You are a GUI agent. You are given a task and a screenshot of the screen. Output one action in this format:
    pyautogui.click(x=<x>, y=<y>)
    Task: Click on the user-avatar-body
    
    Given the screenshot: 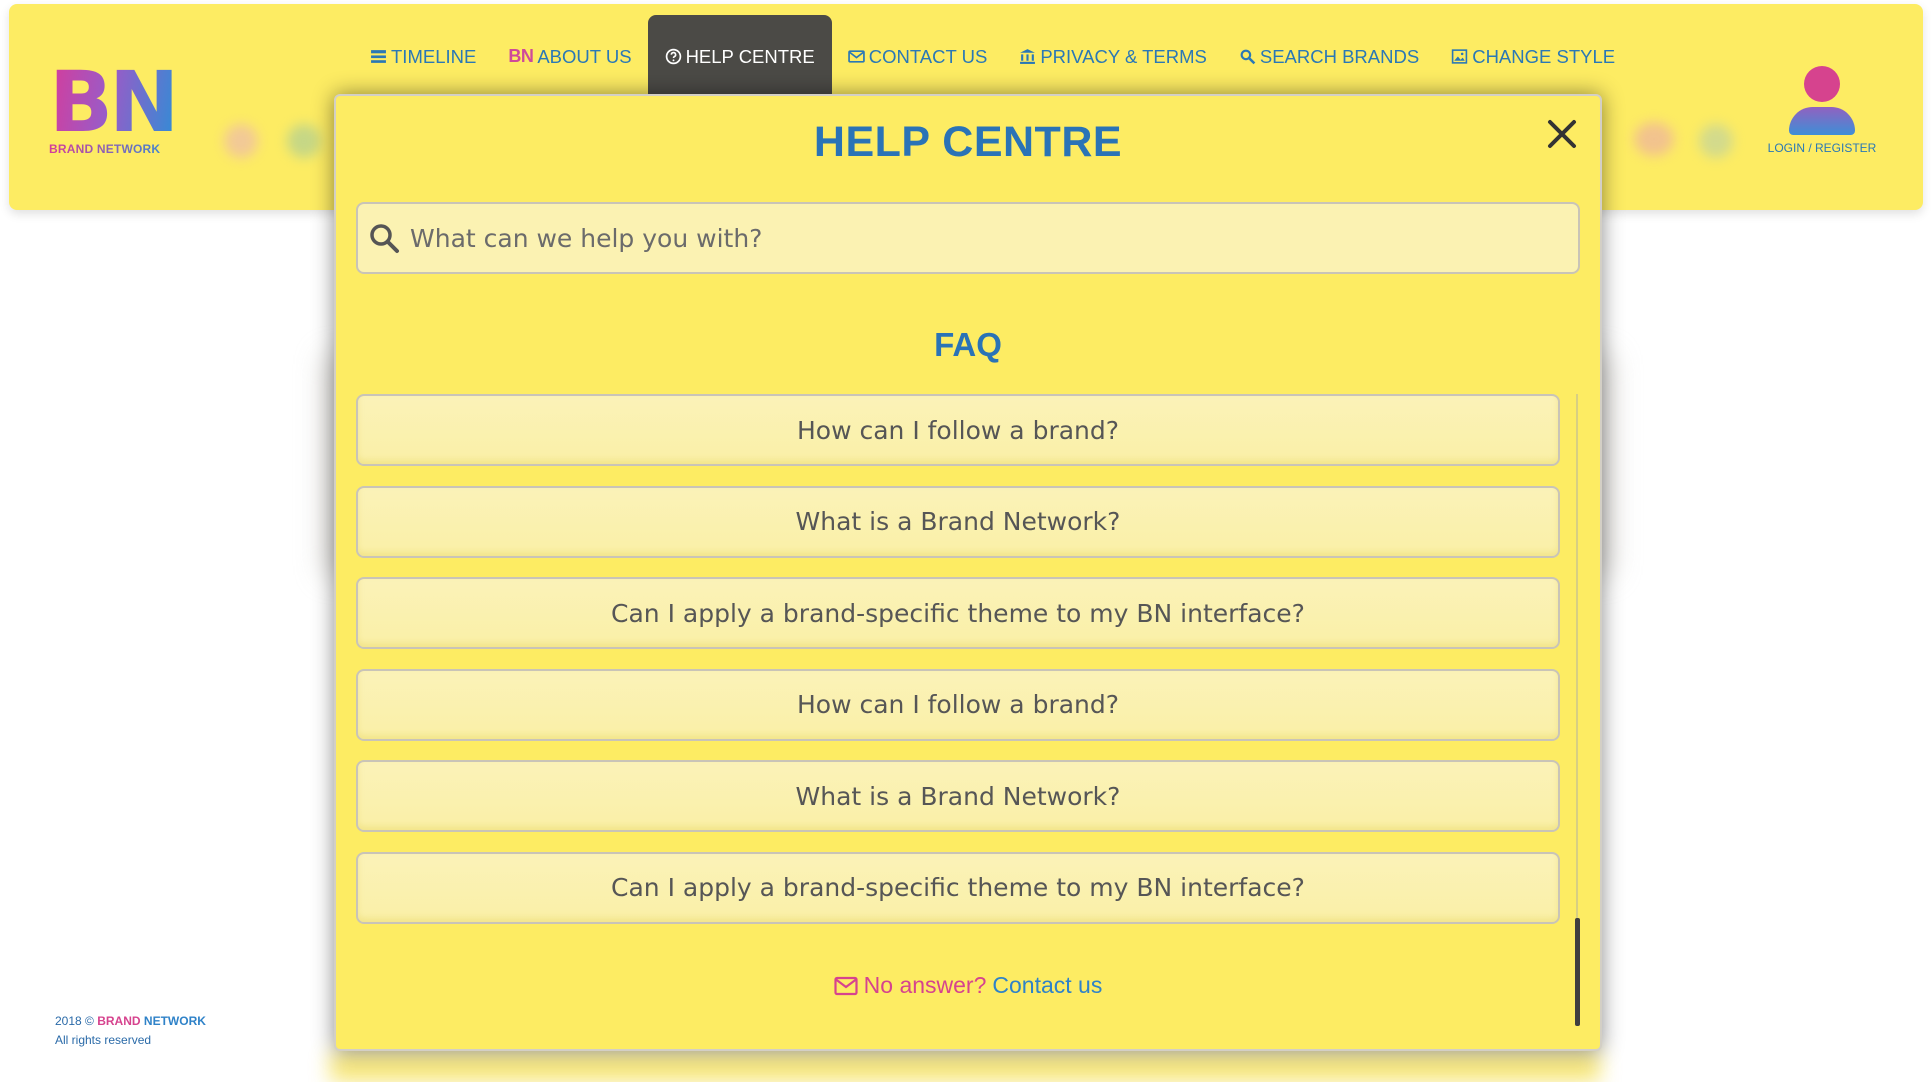 What is the action you would take?
    pyautogui.click(x=1822, y=121)
    